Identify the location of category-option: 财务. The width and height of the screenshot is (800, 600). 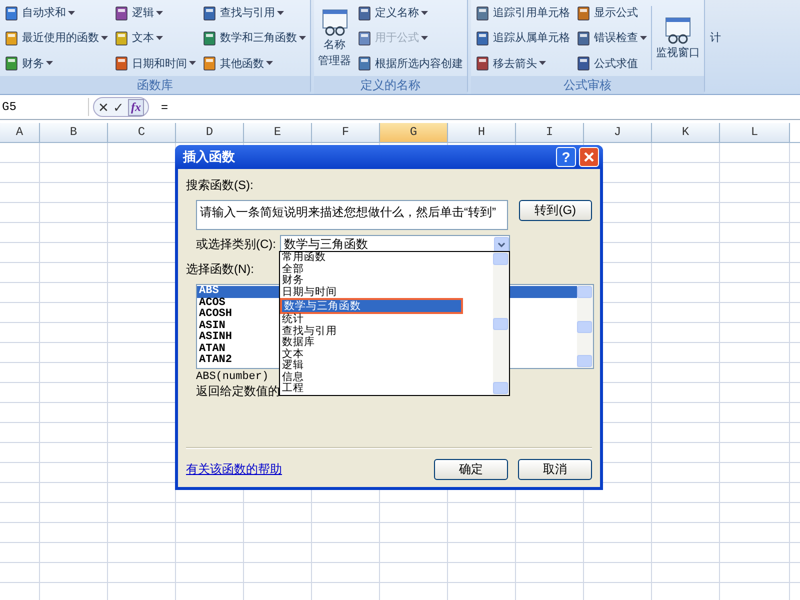
(386, 280).